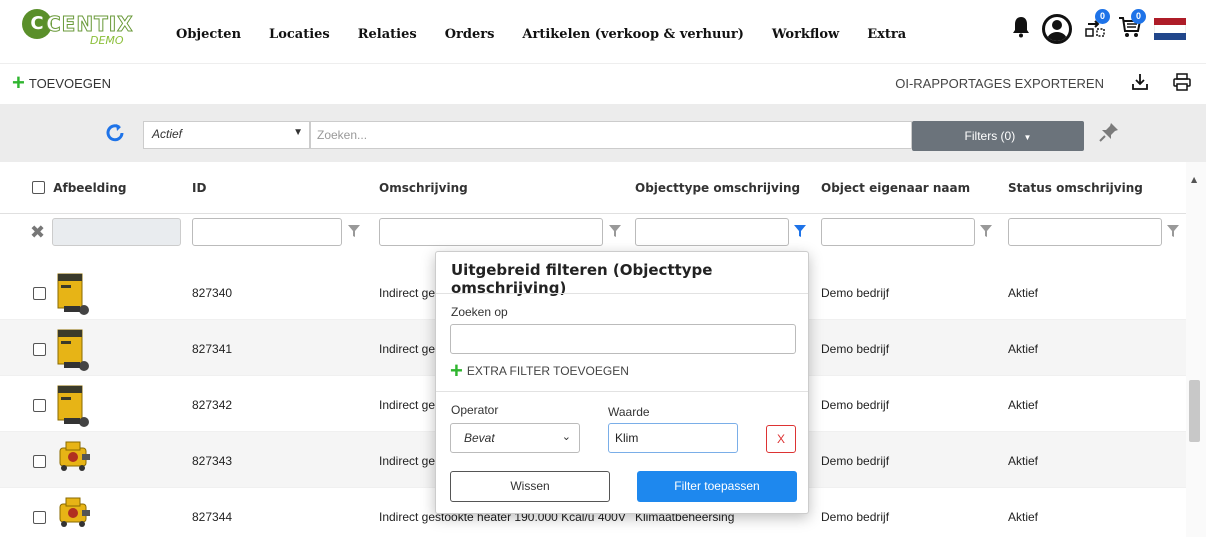  Describe the element at coordinates (267, 232) in the screenshot. I see `filter-input-id` at that location.